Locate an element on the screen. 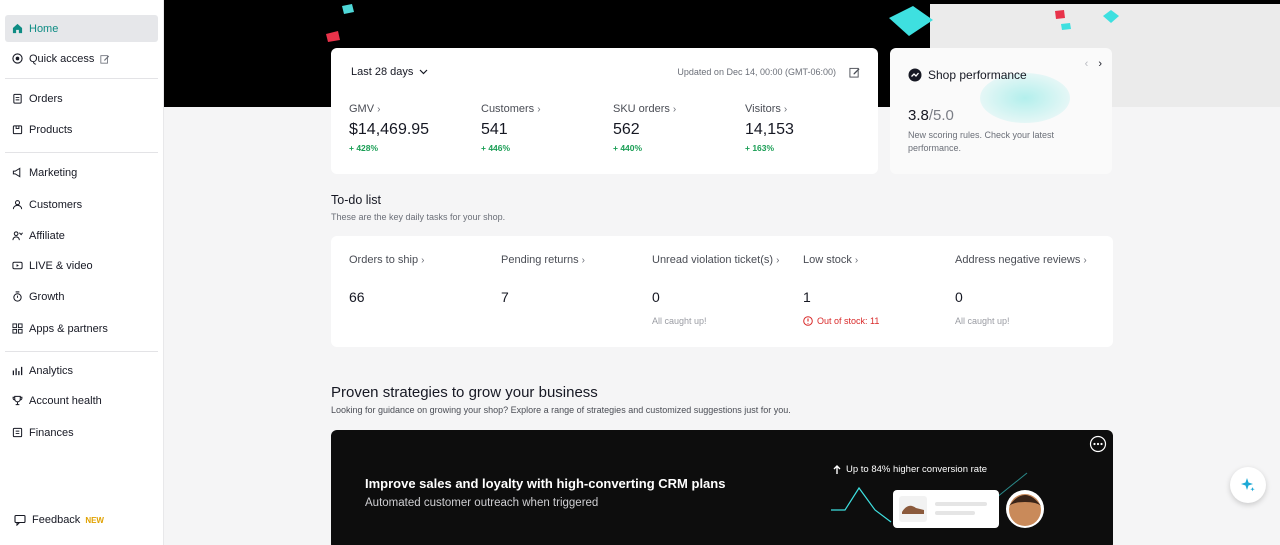 This screenshot has height=545, width=1280. trophy-icon is located at coordinates (17, 400).